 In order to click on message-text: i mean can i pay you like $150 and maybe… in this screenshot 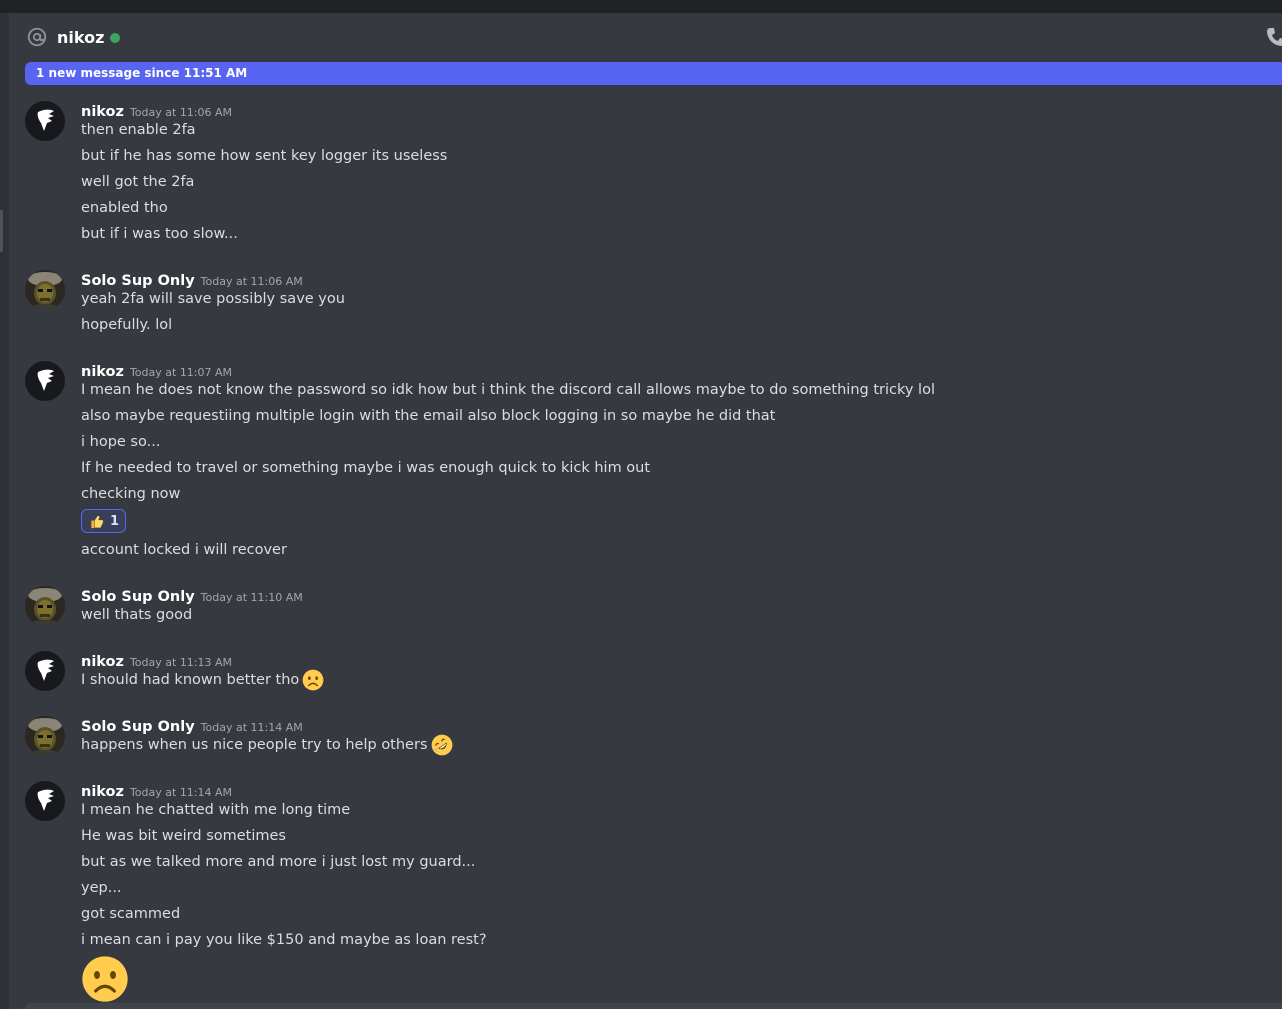, I will do `click(284, 940)`.